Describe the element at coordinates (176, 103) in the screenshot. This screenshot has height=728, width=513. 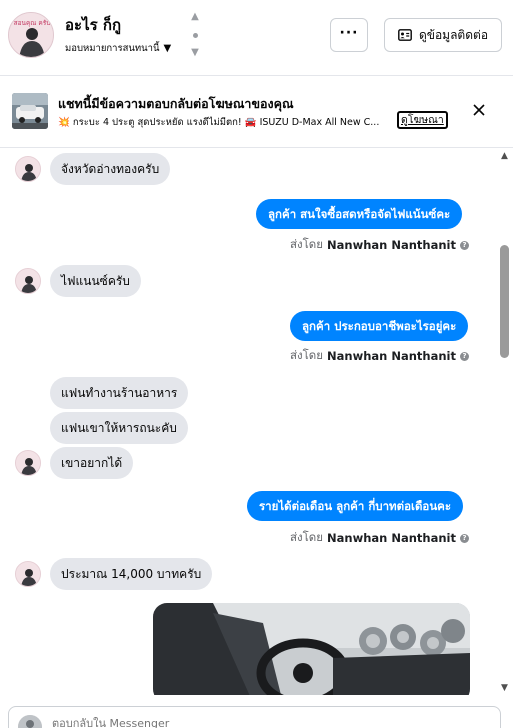
I see `ad-banner-title: แชทนี้มีข้อความตอบกลับต่อโฆษณาของคุณ` at that location.